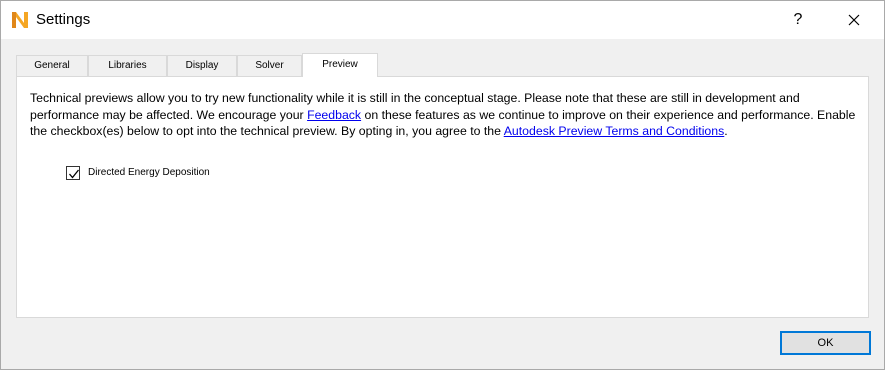 This screenshot has width=885, height=370. I want to click on directed-energy-deposition-checkbox, so click(73, 173).